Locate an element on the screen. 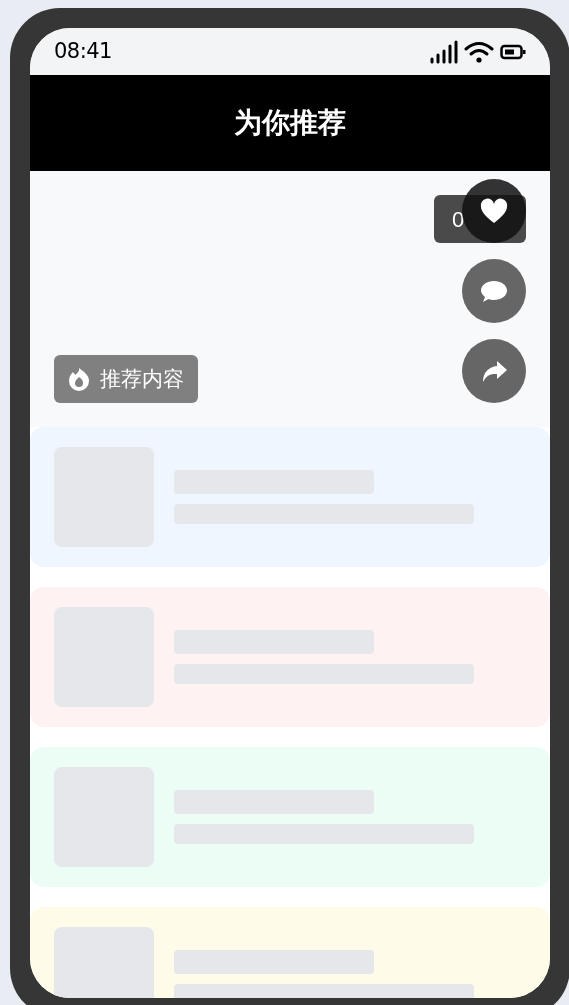 The width and height of the screenshot is (569, 1005). battery-icon is located at coordinates (513, 51).